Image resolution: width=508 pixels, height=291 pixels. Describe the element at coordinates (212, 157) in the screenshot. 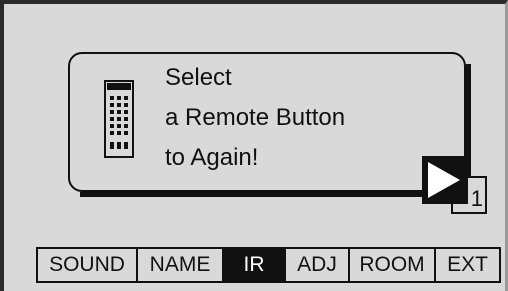

I see `message-line: to Again!` at that location.